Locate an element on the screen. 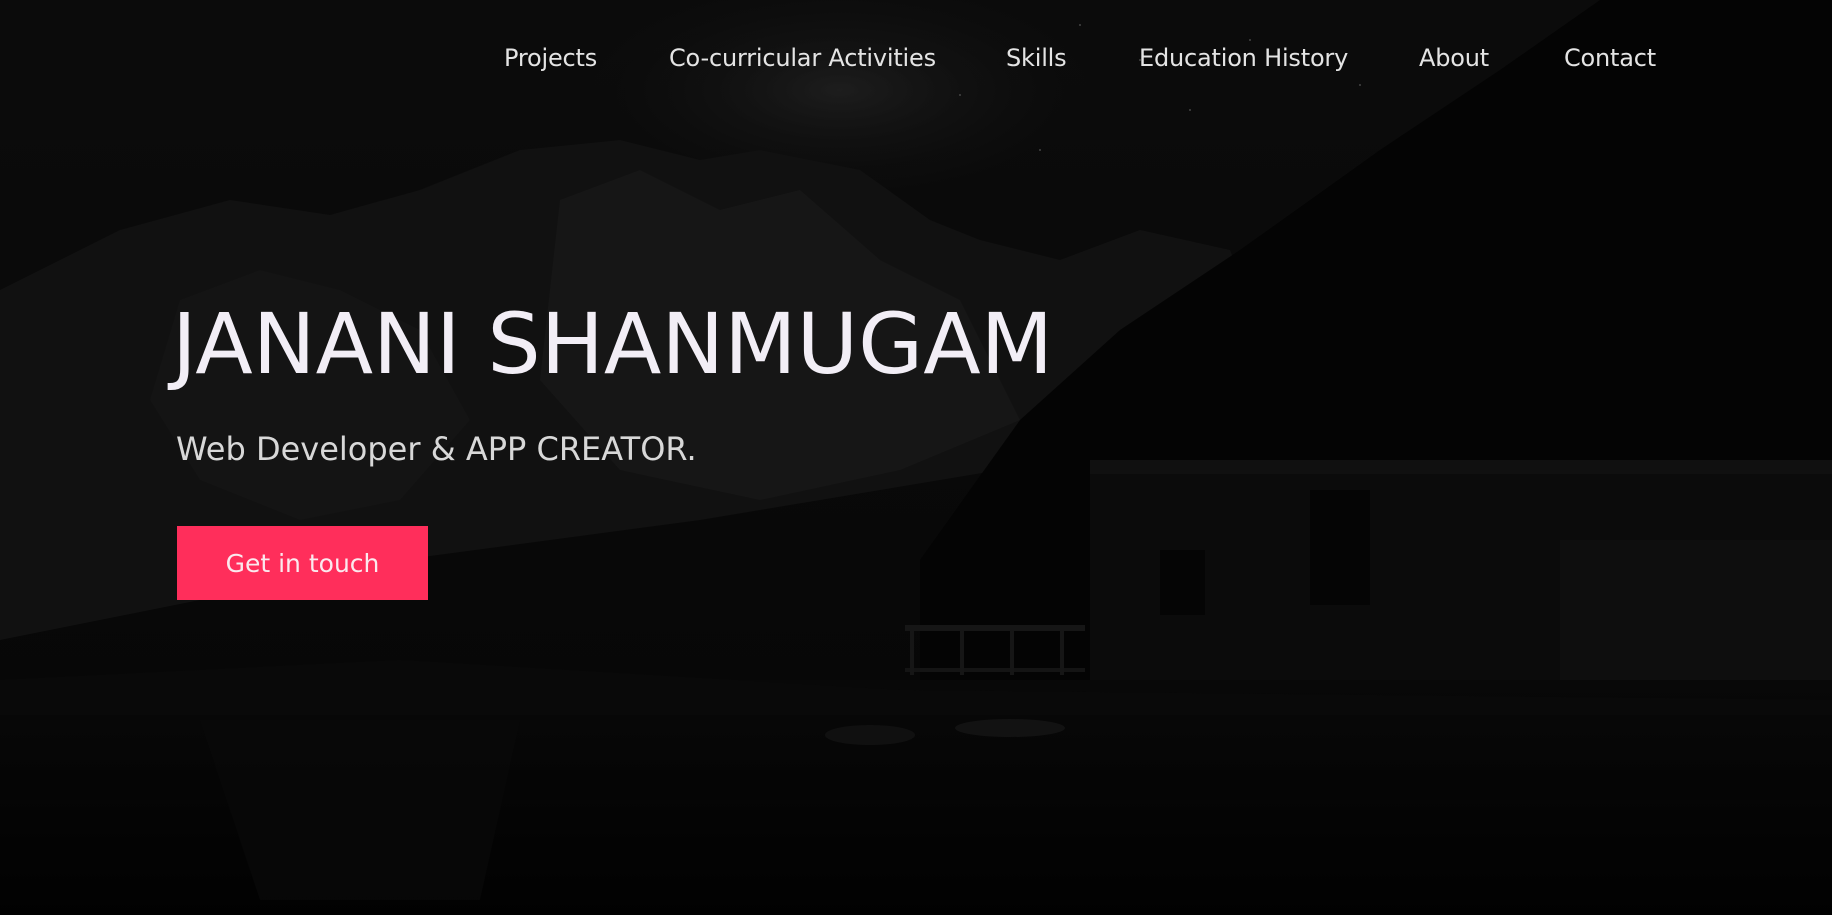  get-in-touch-button: Get in touch is located at coordinates (302, 563).